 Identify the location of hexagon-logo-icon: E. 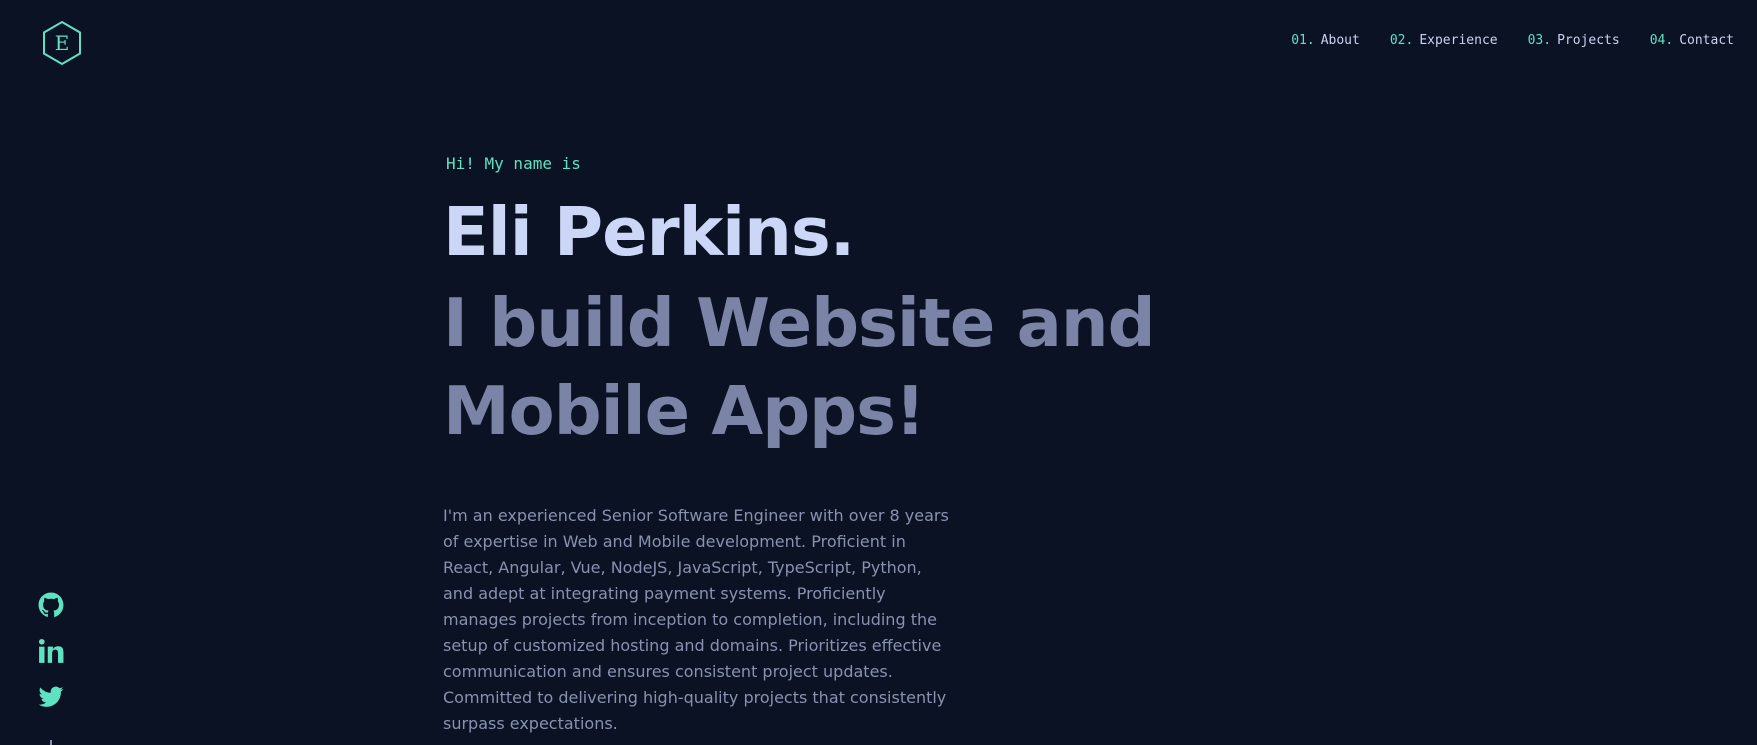
(62, 43).